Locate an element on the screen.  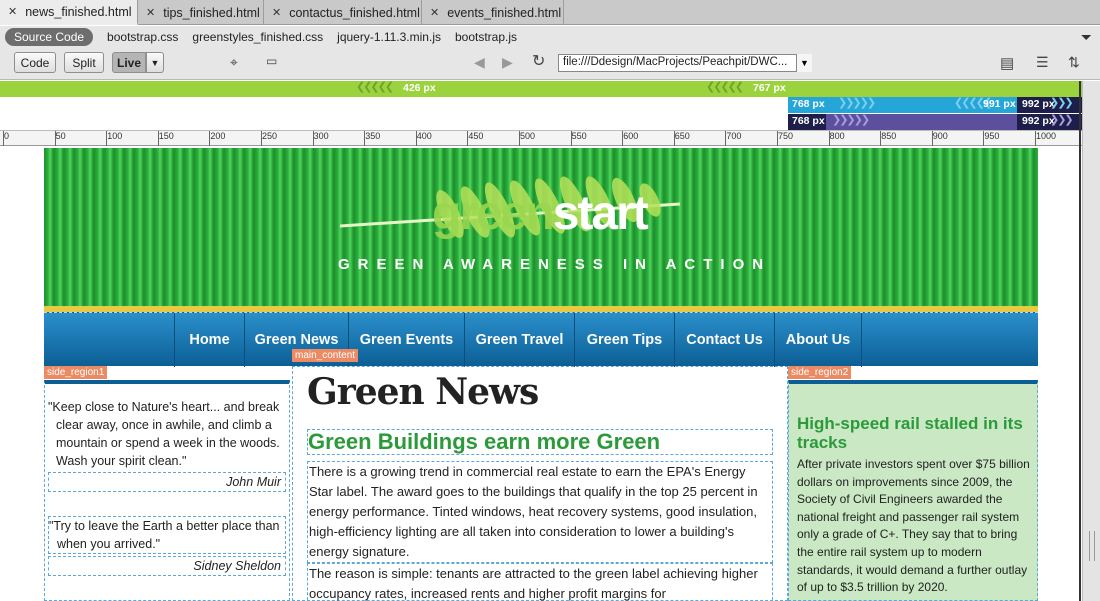
code-view-button: Code is located at coordinates (35, 62).